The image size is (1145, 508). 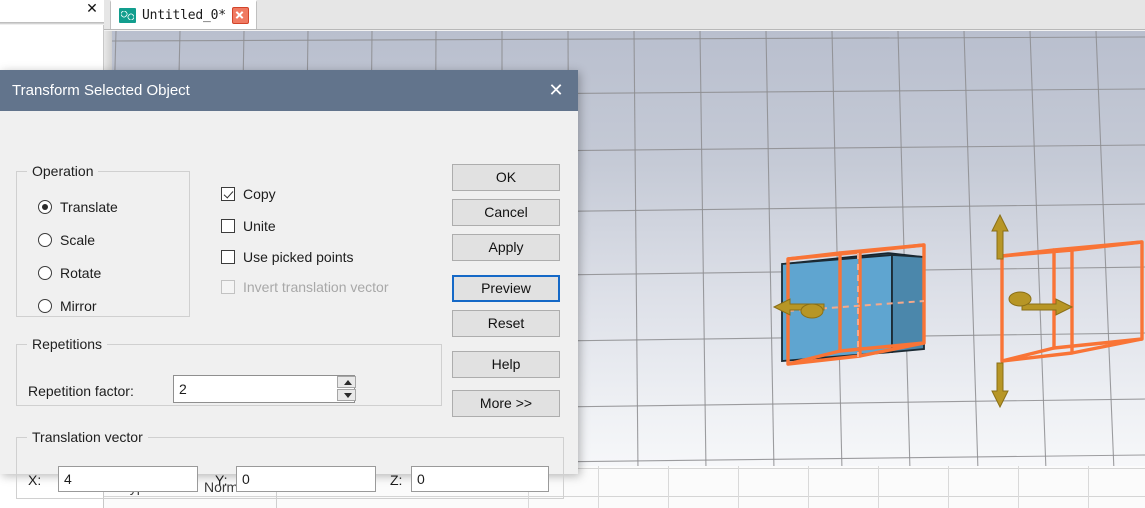 I want to click on radio-translate: Translate, so click(x=78, y=207).